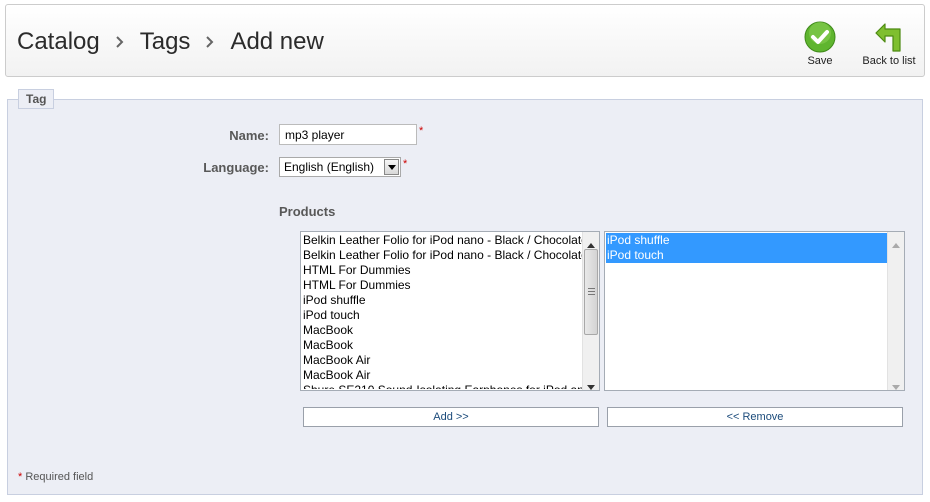  What do you see at coordinates (236, 167) in the screenshot?
I see `language-label: Language:` at bounding box center [236, 167].